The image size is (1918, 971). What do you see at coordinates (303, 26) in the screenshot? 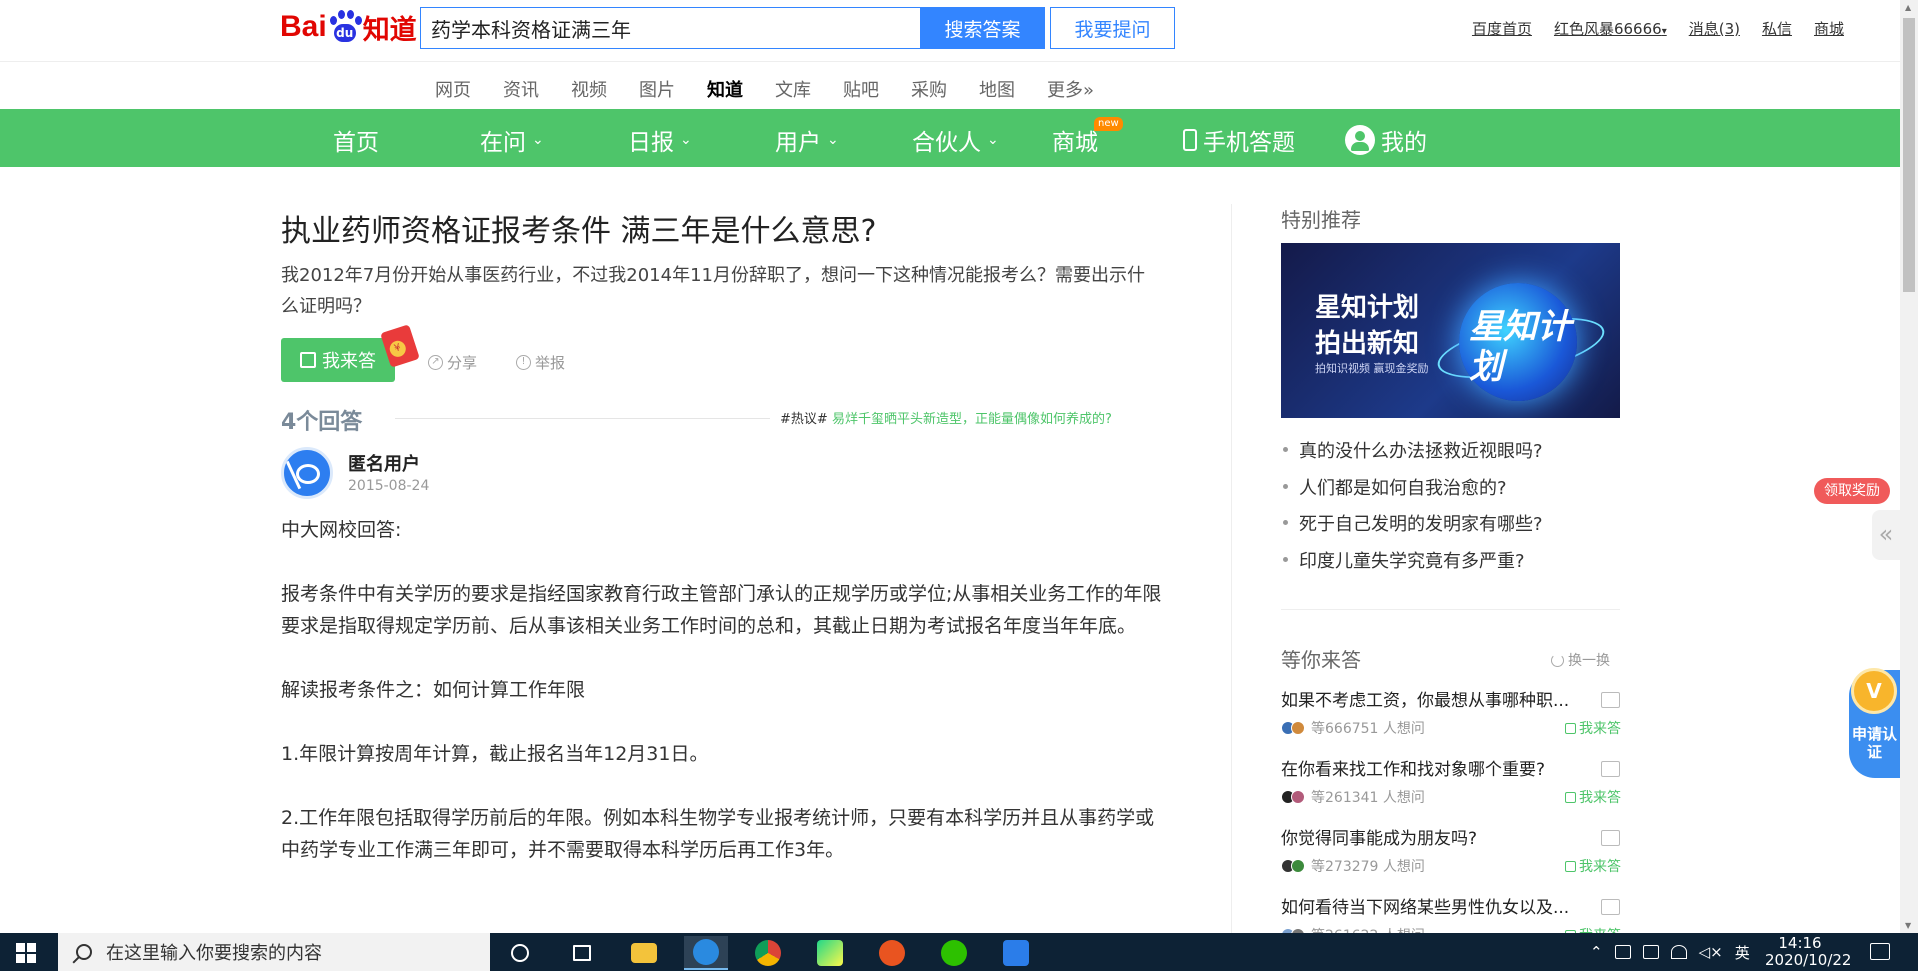
I see `logo-text-bai: Bai` at bounding box center [303, 26].